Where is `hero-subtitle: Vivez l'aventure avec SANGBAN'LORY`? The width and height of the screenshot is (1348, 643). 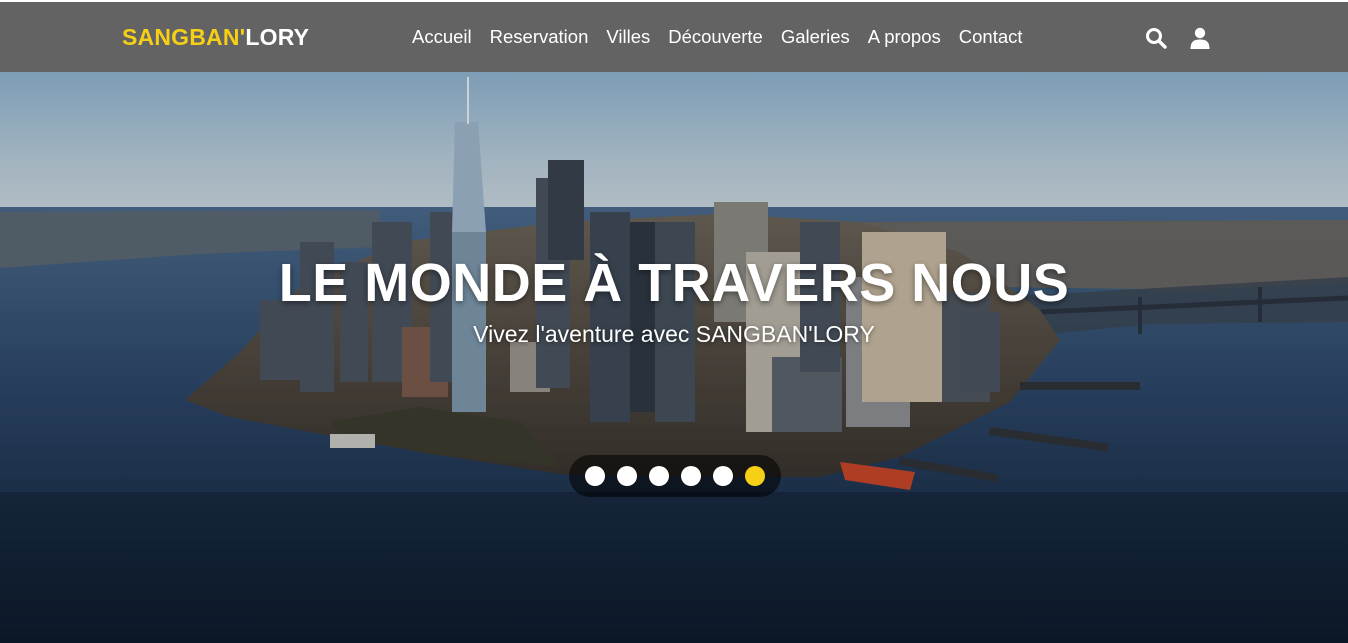
hero-subtitle: Vivez l'aventure avec SANGBAN'LORY is located at coordinates (674, 334).